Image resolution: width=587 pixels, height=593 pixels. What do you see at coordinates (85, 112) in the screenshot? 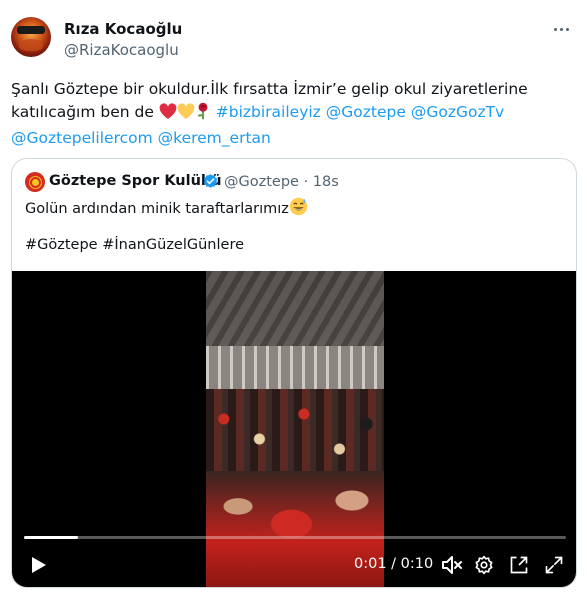
I see `tweet-line-2-text: katılıcağım ben de` at bounding box center [85, 112].